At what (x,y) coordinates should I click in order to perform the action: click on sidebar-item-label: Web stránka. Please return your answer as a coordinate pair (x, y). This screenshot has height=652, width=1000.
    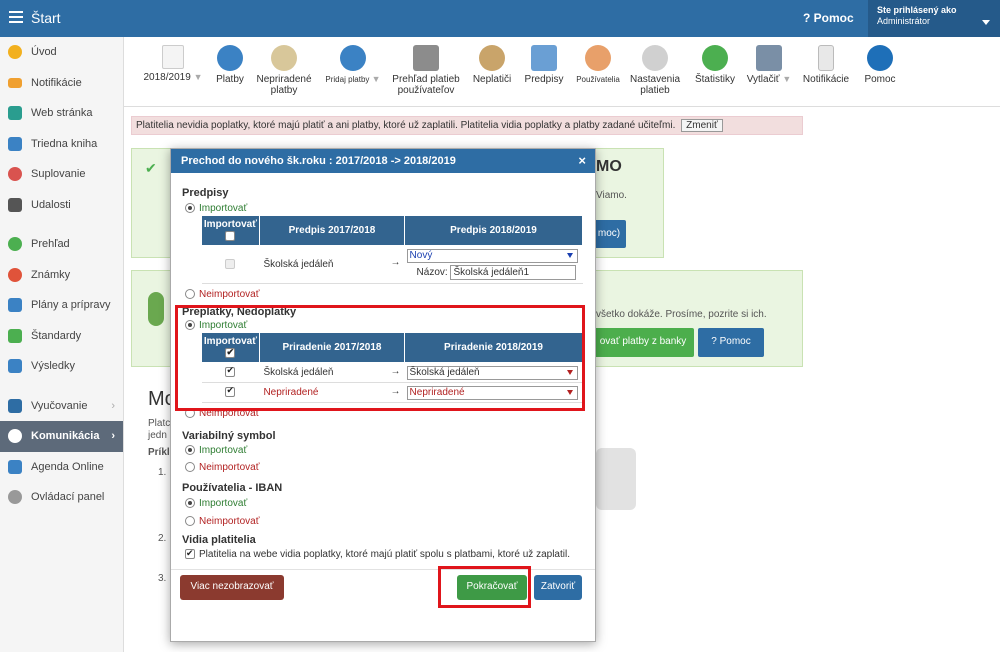
    Looking at the image, I should click on (62, 113).